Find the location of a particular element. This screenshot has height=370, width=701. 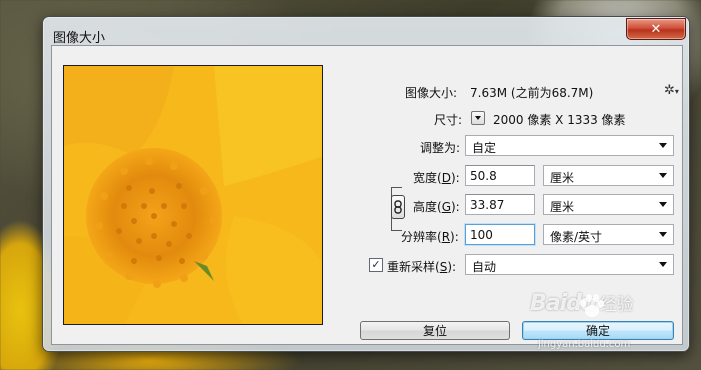

resample-value: 自动 is located at coordinates (484, 267).